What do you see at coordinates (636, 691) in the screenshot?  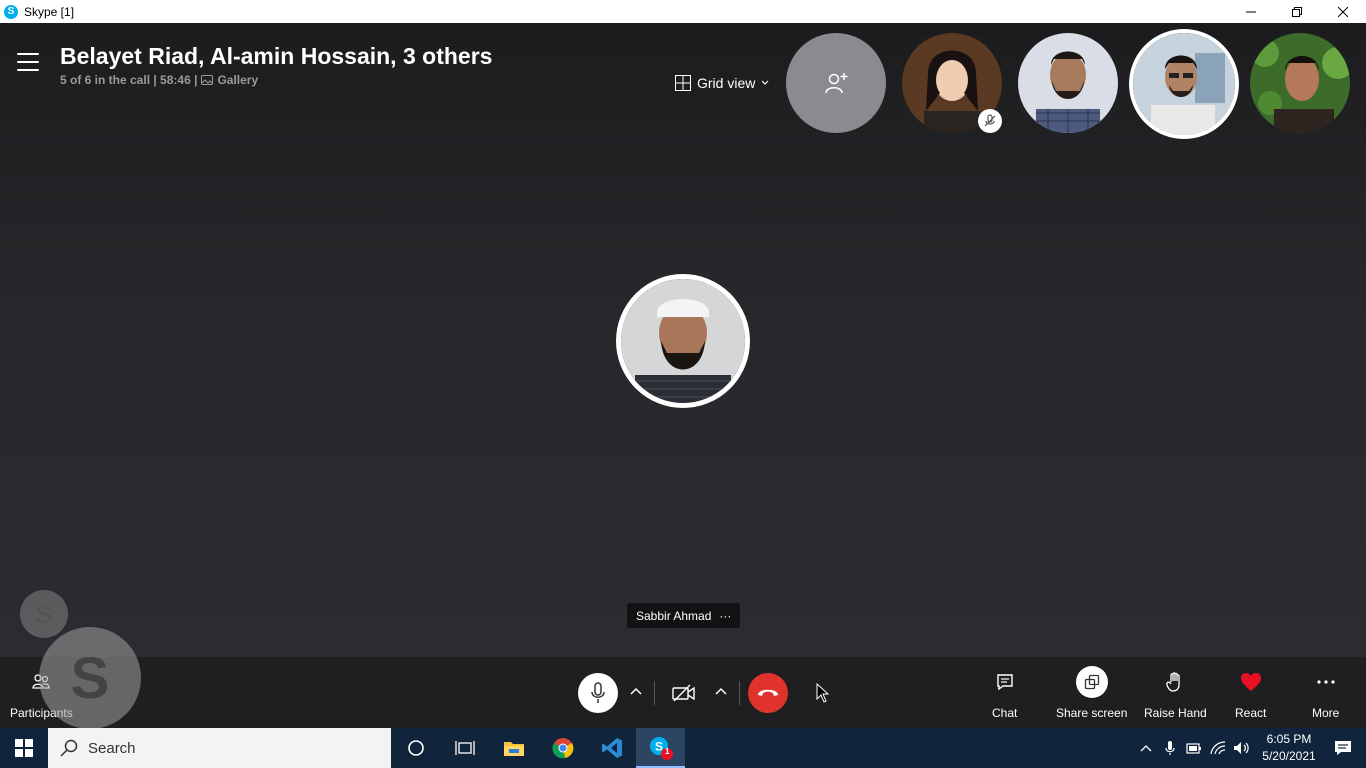 I see `mic-options-chevron-up-icon` at bounding box center [636, 691].